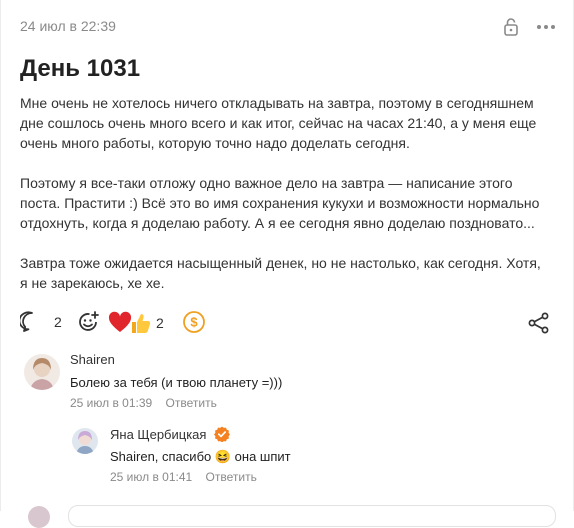 The image size is (574, 528). What do you see at coordinates (41, 322) in the screenshot?
I see `comments-button: 2` at bounding box center [41, 322].